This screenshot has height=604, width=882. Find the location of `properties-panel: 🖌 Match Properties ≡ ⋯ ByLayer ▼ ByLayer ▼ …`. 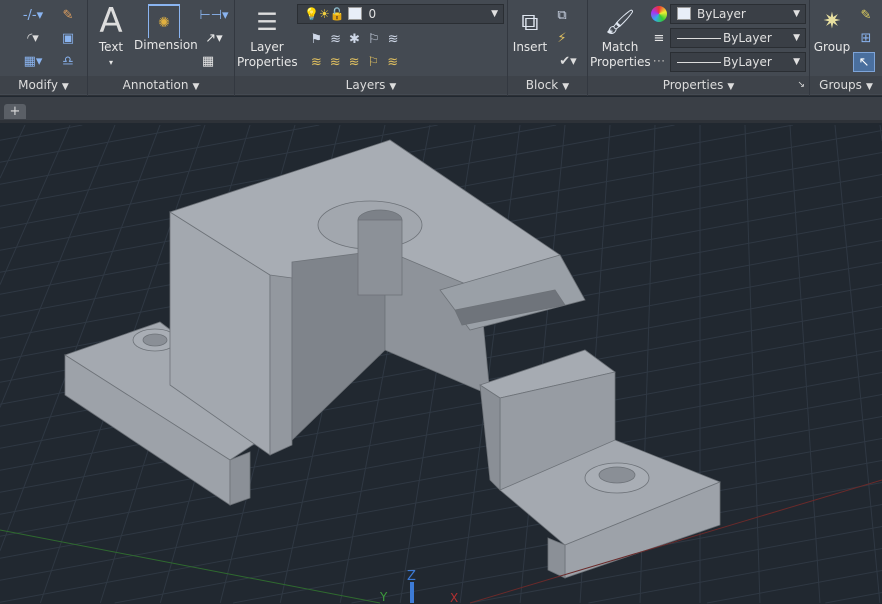

properties-panel: 🖌 Match Properties ≡ ⋯ ByLayer ▼ ByLayer ▼ … is located at coordinates (699, 48).